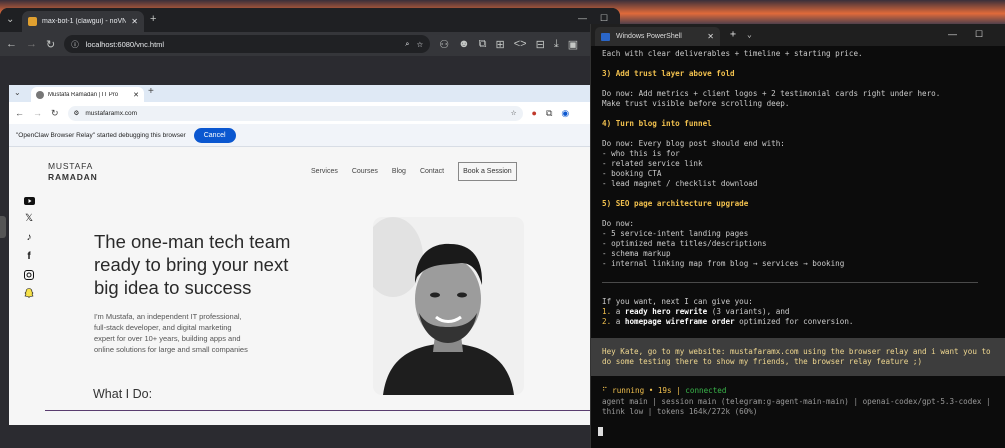 The width and height of the screenshot is (1005, 448). I want to click on inner-reload-icon: ↻, so click(55, 113).